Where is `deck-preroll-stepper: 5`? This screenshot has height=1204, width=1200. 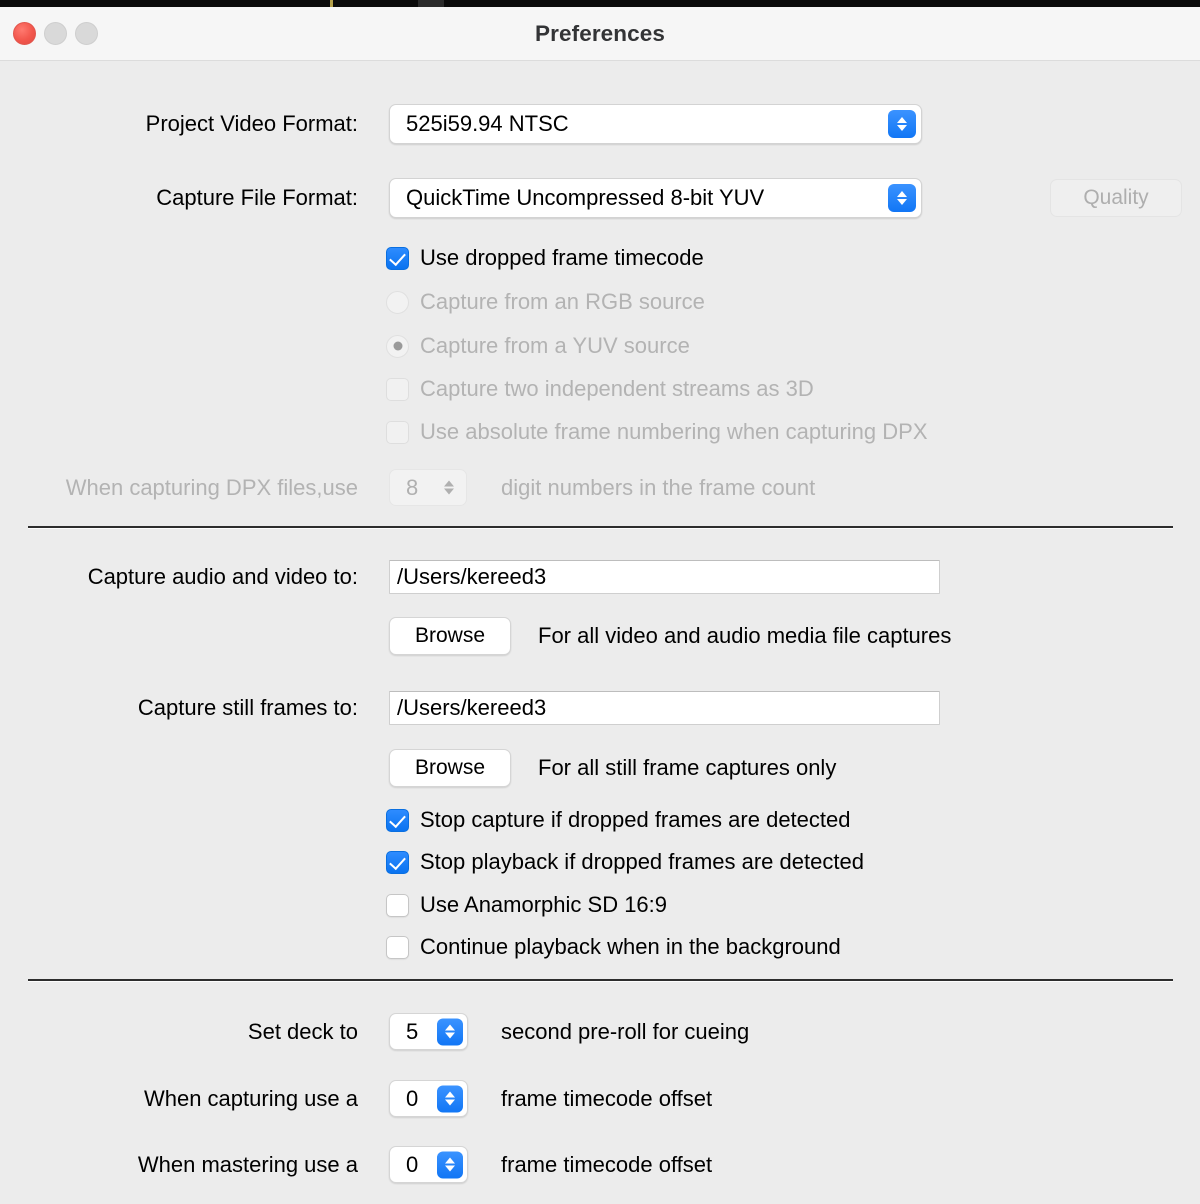
deck-preroll-stepper: 5 is located at coordinates (428, 1031).